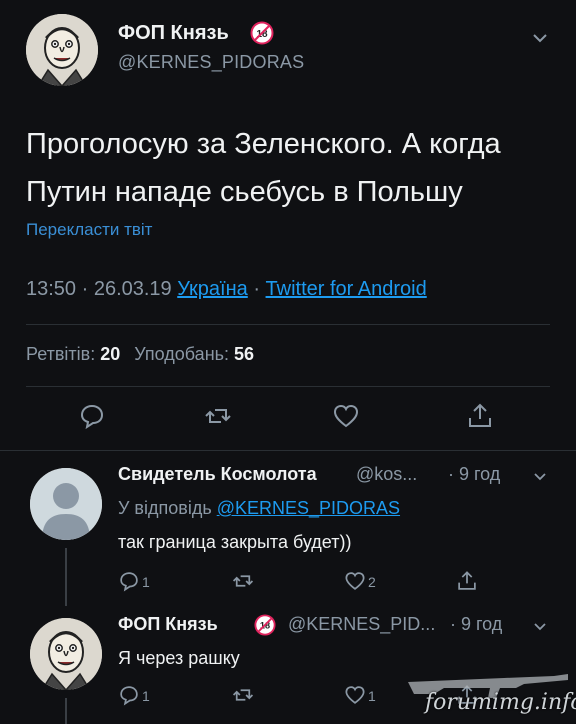  What do you see at coordinates (167, 508) in the screenshot?
I see `reply-to-label: У відповідь` at bounding box center [167, 508].